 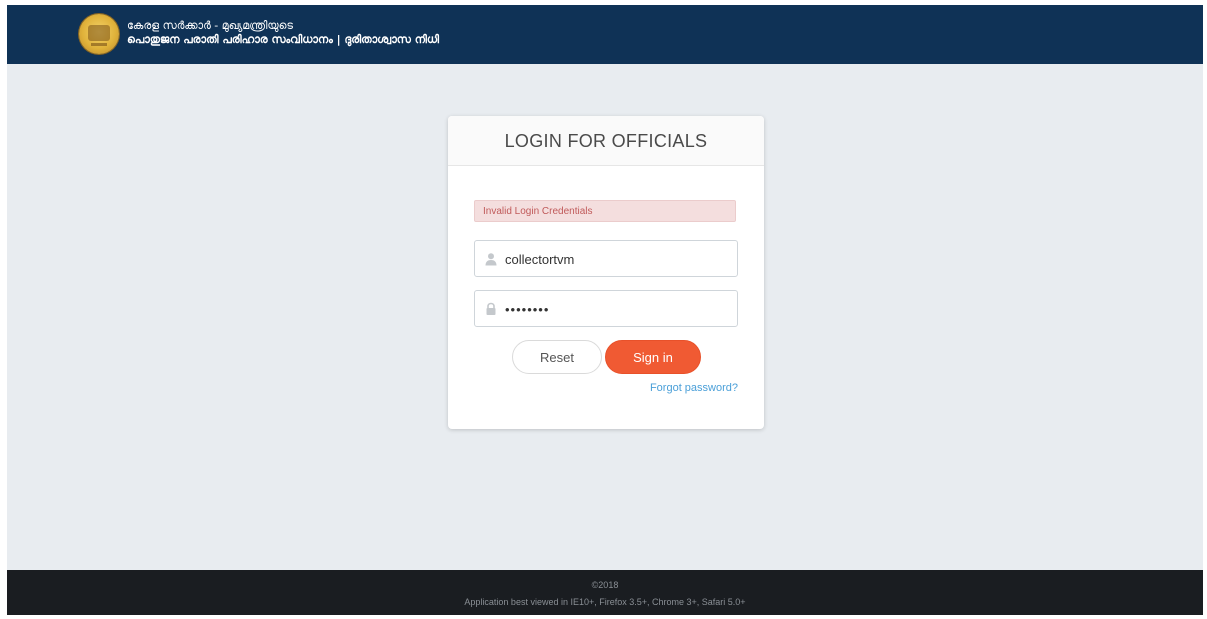 What do you see at coordinates (557, 357) in the screenshot?
I see `reset-button: Reset` at bounding box center [557, 357].